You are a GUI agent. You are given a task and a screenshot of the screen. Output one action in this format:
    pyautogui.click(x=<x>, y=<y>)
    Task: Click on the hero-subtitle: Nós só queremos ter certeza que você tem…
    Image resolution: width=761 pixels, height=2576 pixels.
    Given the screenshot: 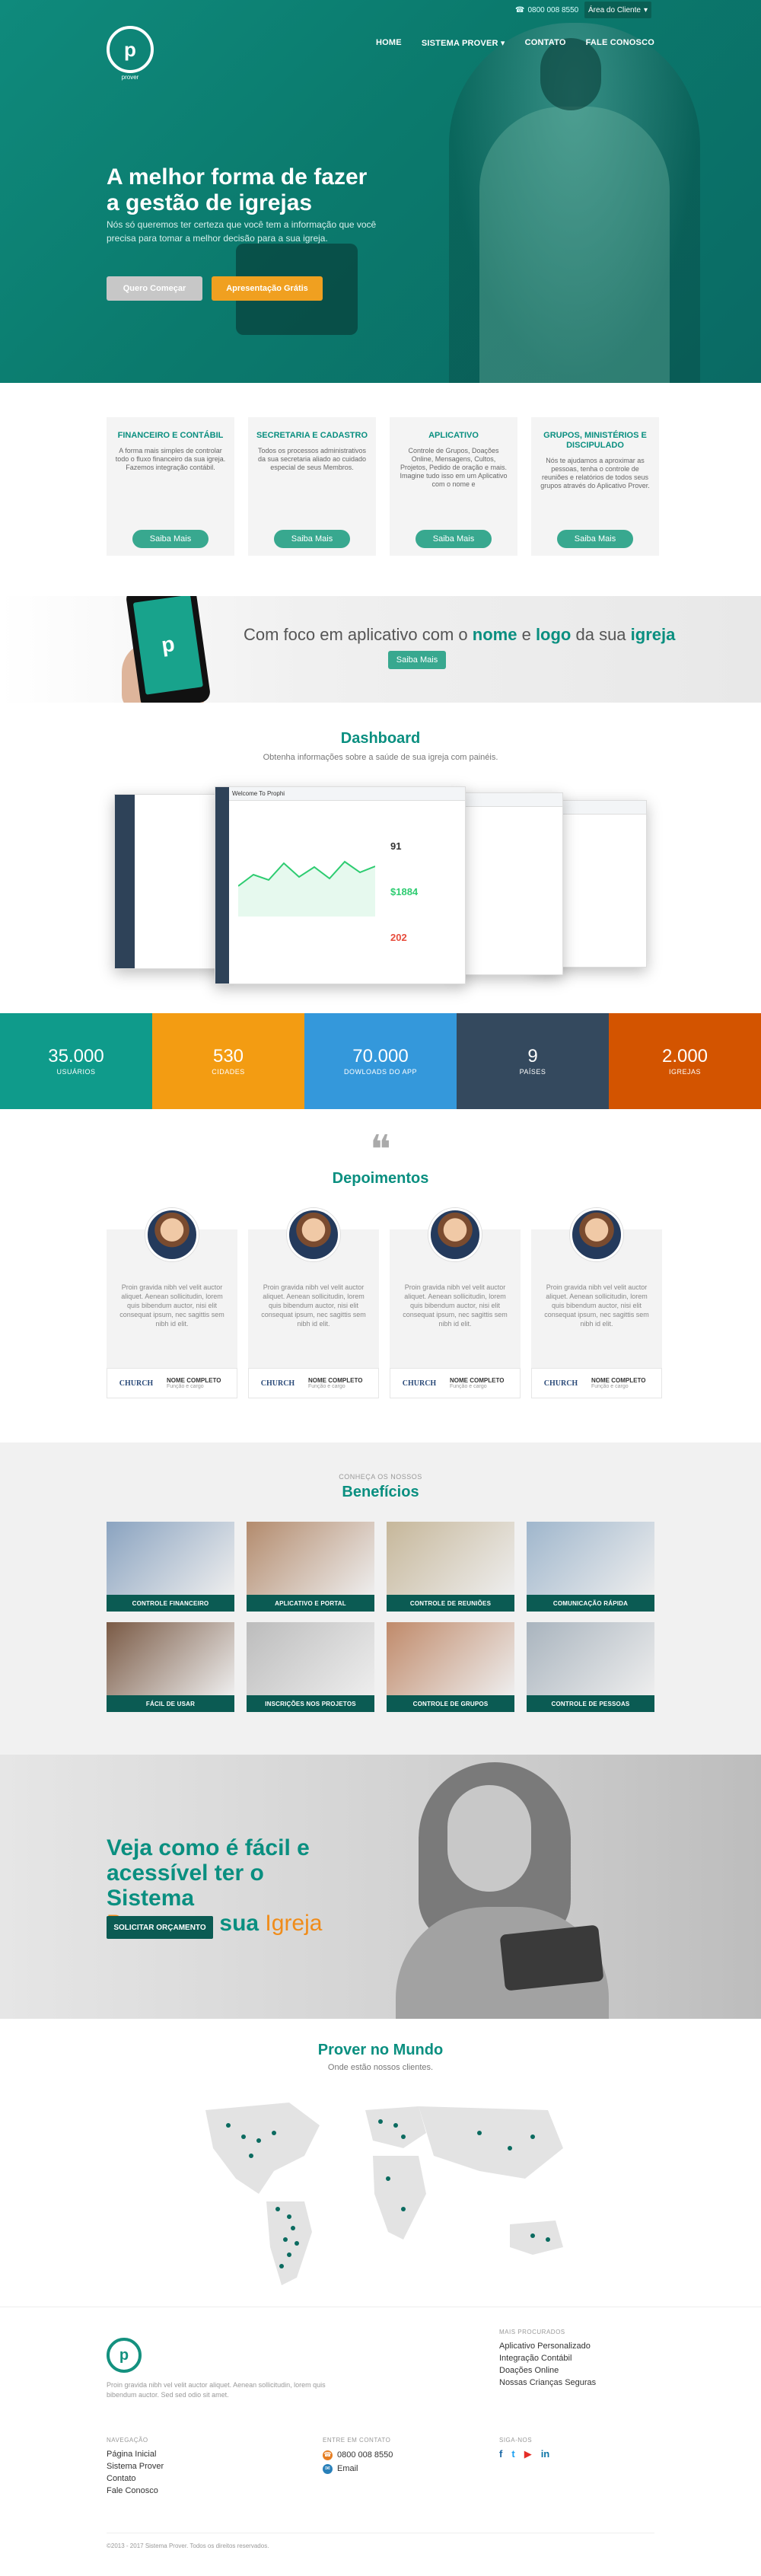 What is the action you would take?
    pyautogui.click(x=242, y=232)
    